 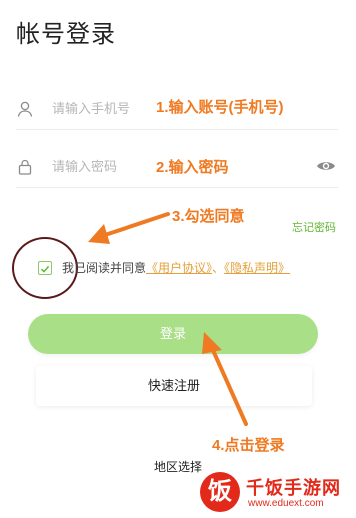 I want to click on check-icon, so click(x=45, y=269).